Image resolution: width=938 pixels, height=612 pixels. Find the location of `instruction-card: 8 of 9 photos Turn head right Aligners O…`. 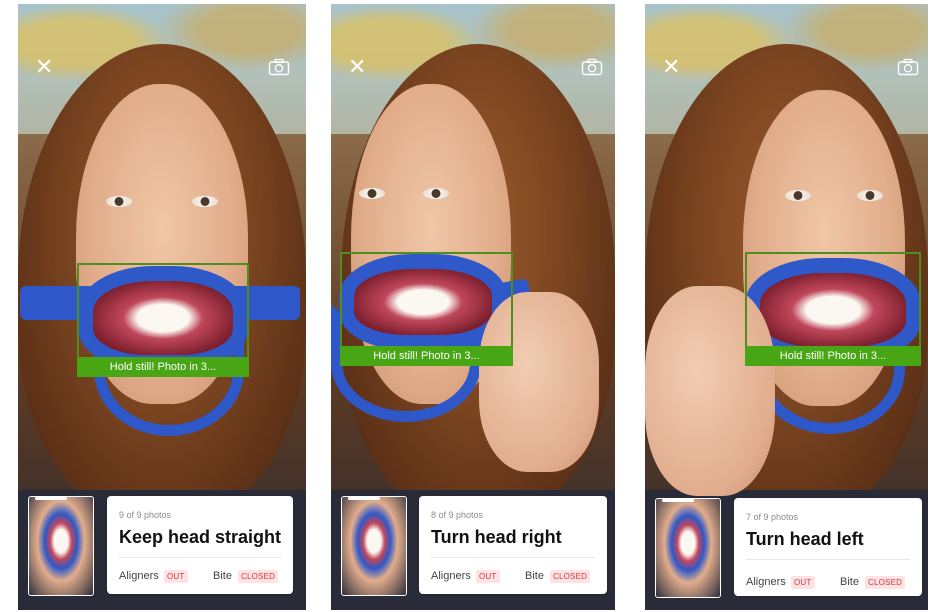

instruction-card: 8 of 9 photos Turn head right Aligners O… is located at coordinates (513, 545).